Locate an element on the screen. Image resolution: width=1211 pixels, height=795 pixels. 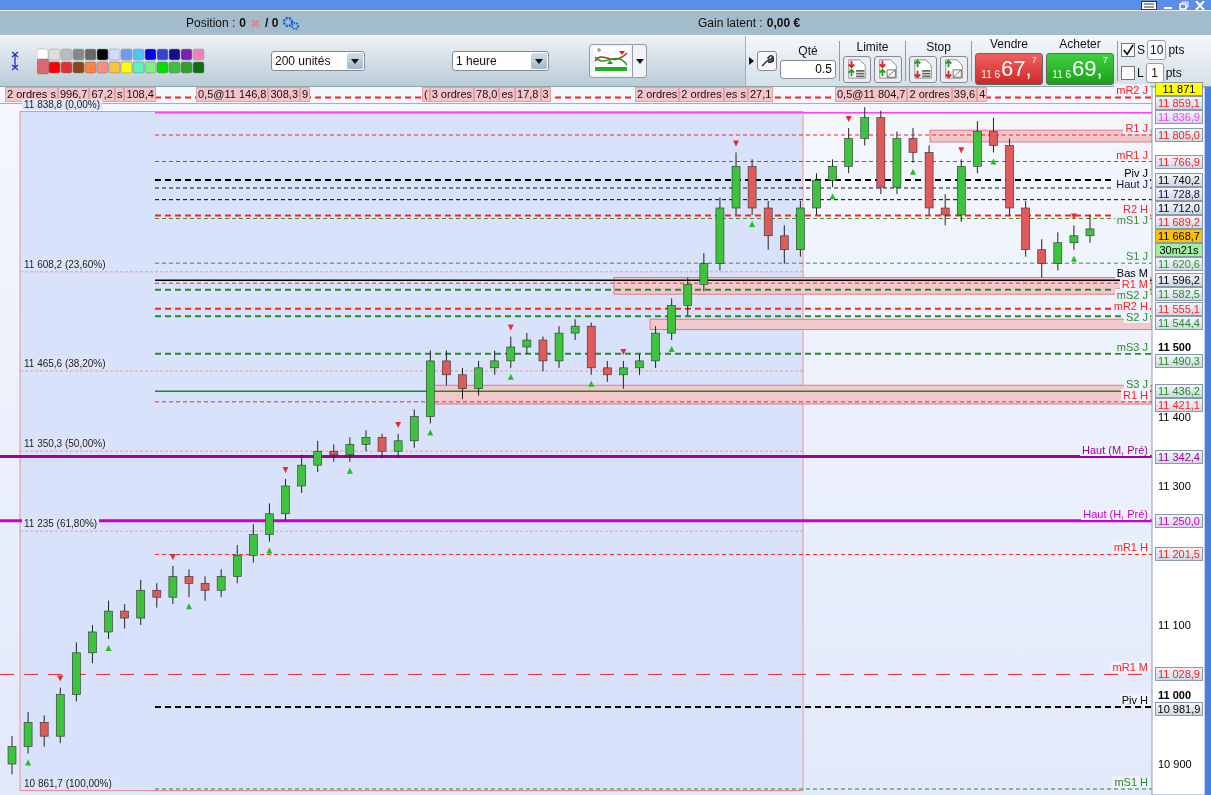
order-tag: 108,4 is located at coordinates (140, 94).